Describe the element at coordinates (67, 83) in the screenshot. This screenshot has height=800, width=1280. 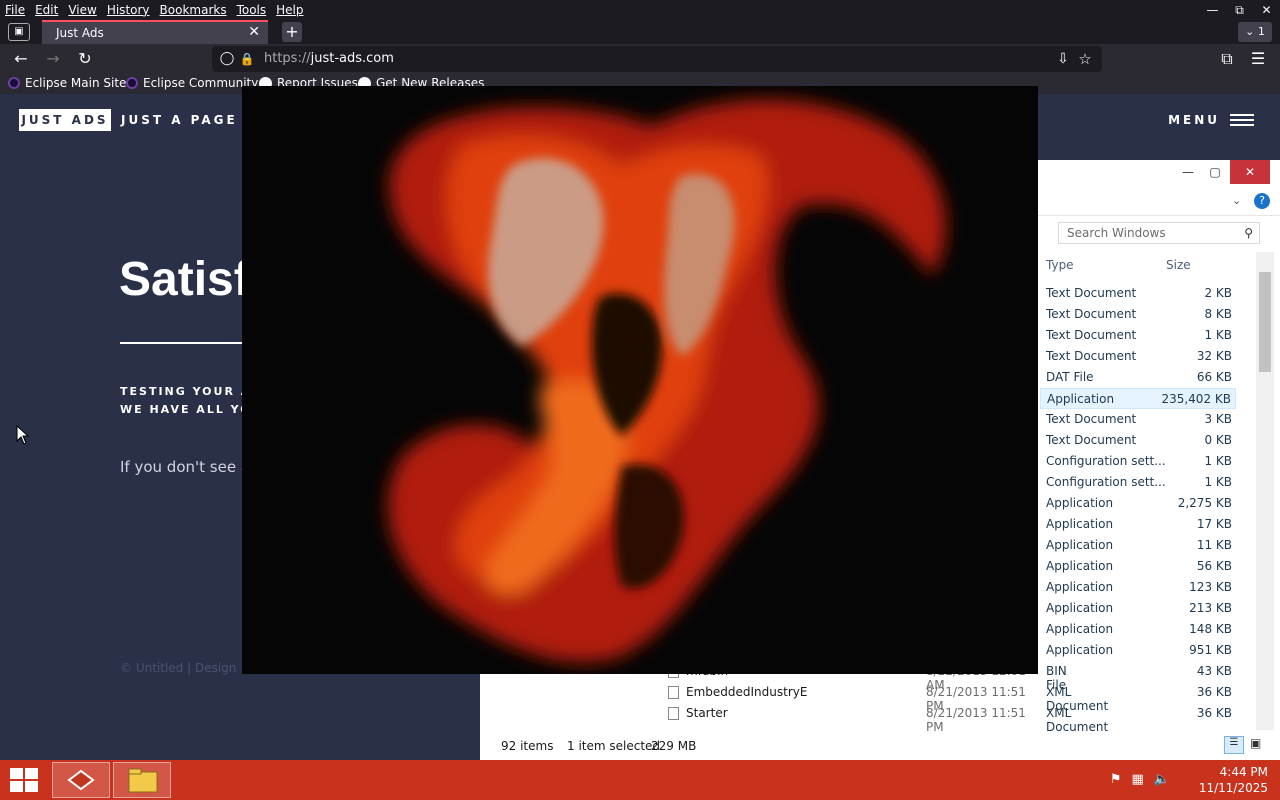
I see `bookmark-eclipse-main: Eclipse Main Site` at that location.